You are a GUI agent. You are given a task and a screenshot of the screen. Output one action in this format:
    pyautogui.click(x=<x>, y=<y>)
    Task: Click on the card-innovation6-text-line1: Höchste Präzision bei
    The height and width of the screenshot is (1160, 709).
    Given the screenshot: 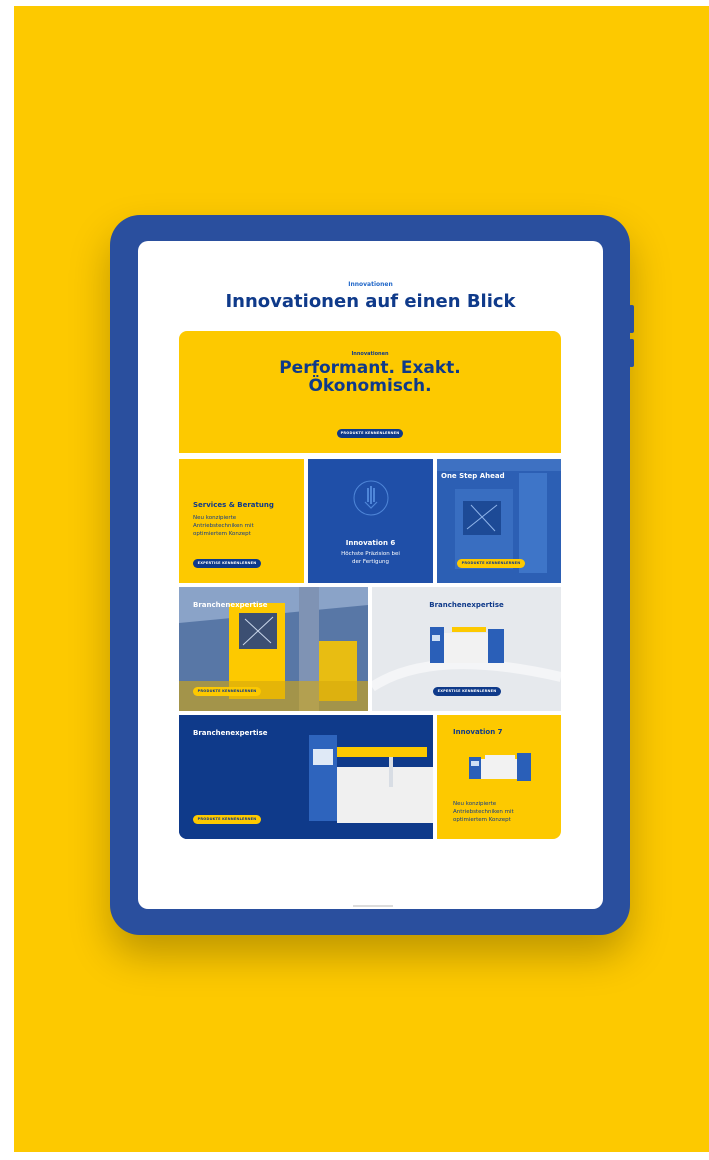 What is the action you would take?
    pyautogui.click(x=370, y=554)
    